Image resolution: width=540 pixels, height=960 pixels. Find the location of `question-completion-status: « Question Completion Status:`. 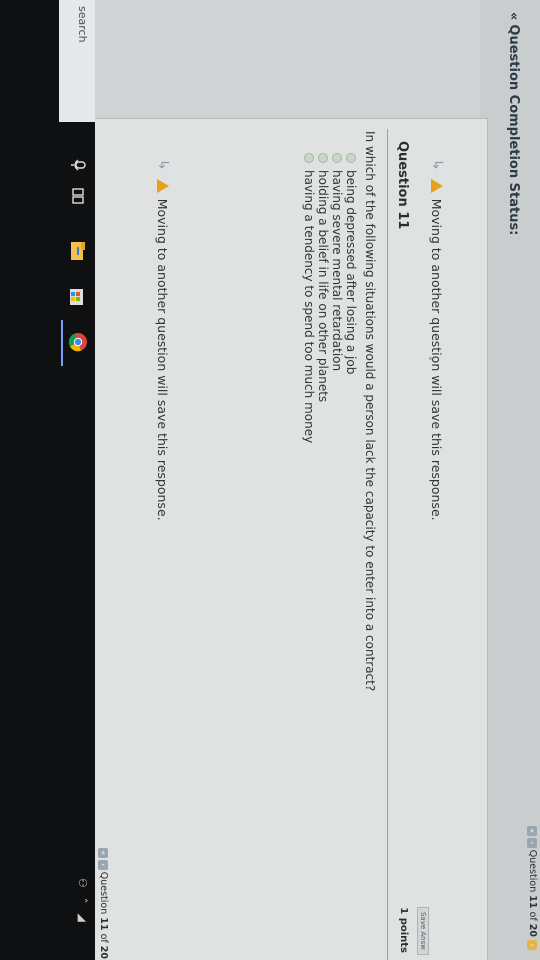

question-completion-status: « Question Completion Status: is located at coordinates (513, 123).